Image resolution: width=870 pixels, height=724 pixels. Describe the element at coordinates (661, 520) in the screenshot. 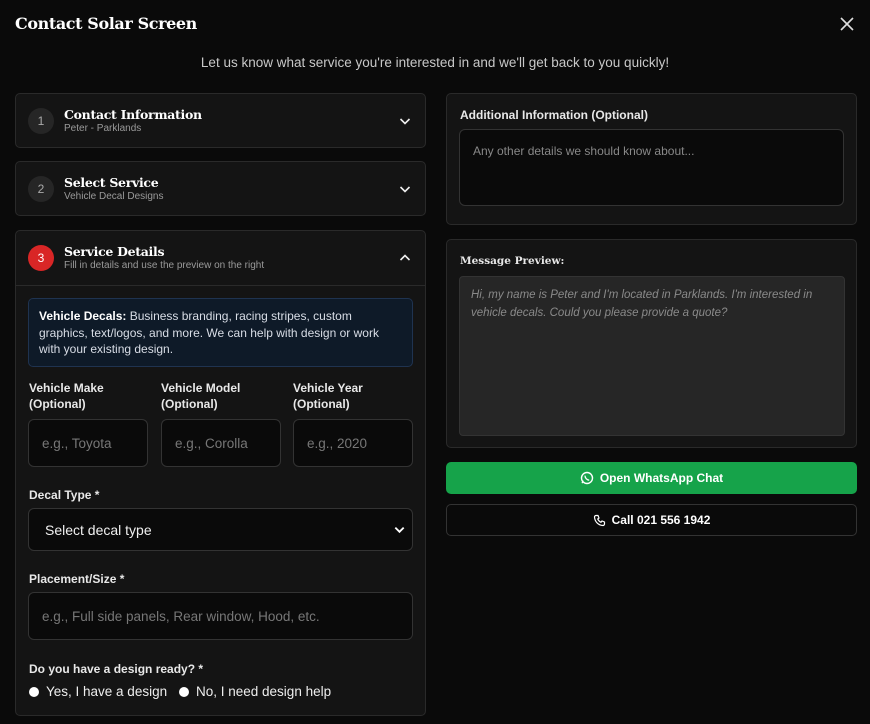

I see `call-button-label: Call 021 556 1942` at that location.